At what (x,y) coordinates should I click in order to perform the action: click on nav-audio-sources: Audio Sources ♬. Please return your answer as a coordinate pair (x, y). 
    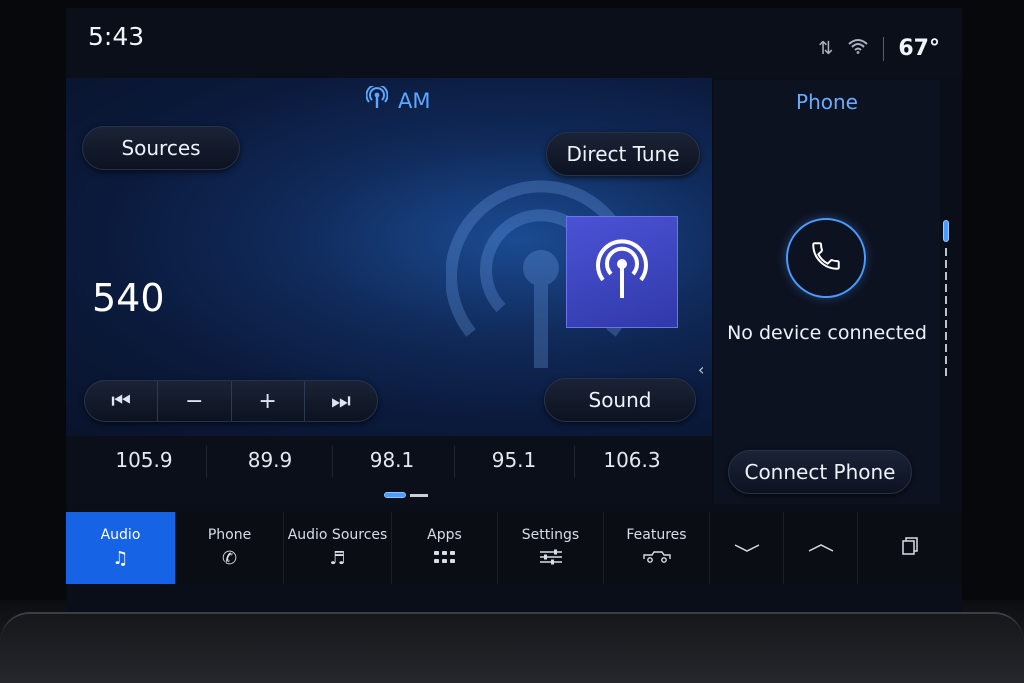
    Looking at the image, I should click on (338, 548).